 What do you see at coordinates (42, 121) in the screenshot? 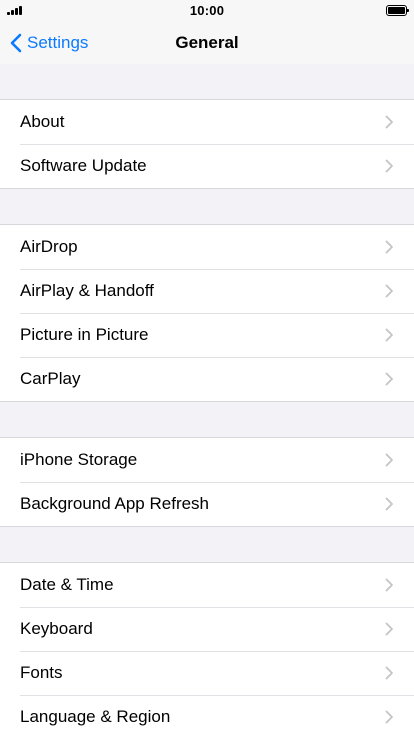
I see `row-label: About` at bounding box center [42, 121].